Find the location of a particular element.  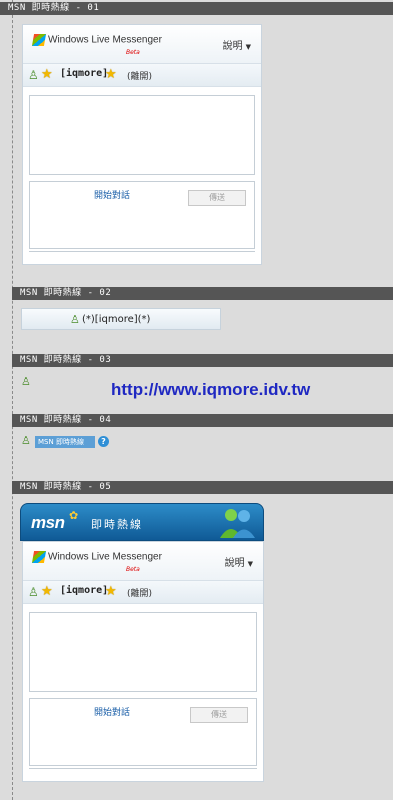

msn-buddies-icon is located at coordinates (237, 523).